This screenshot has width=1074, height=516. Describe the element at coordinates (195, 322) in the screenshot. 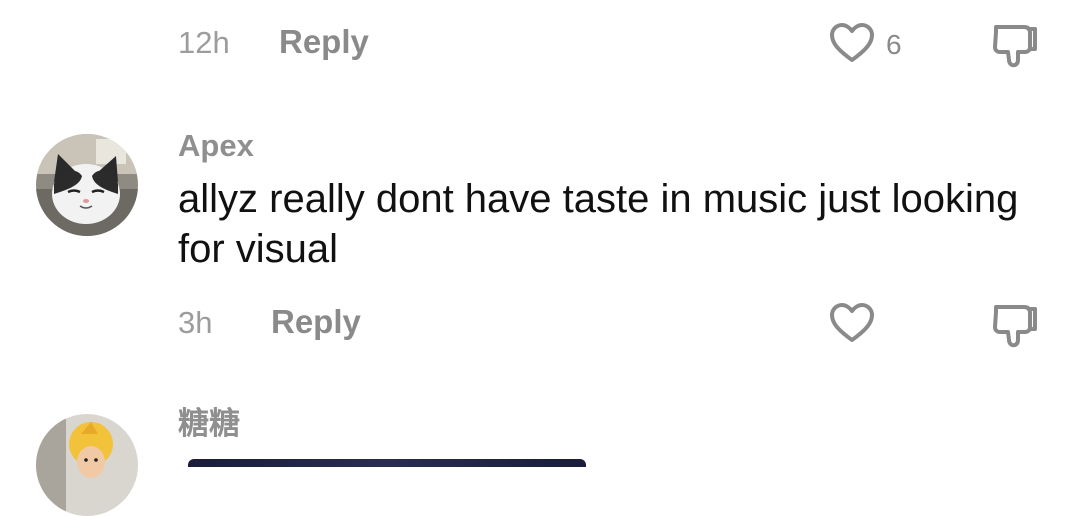

I see `comment-timestamp: 3h` at that location.